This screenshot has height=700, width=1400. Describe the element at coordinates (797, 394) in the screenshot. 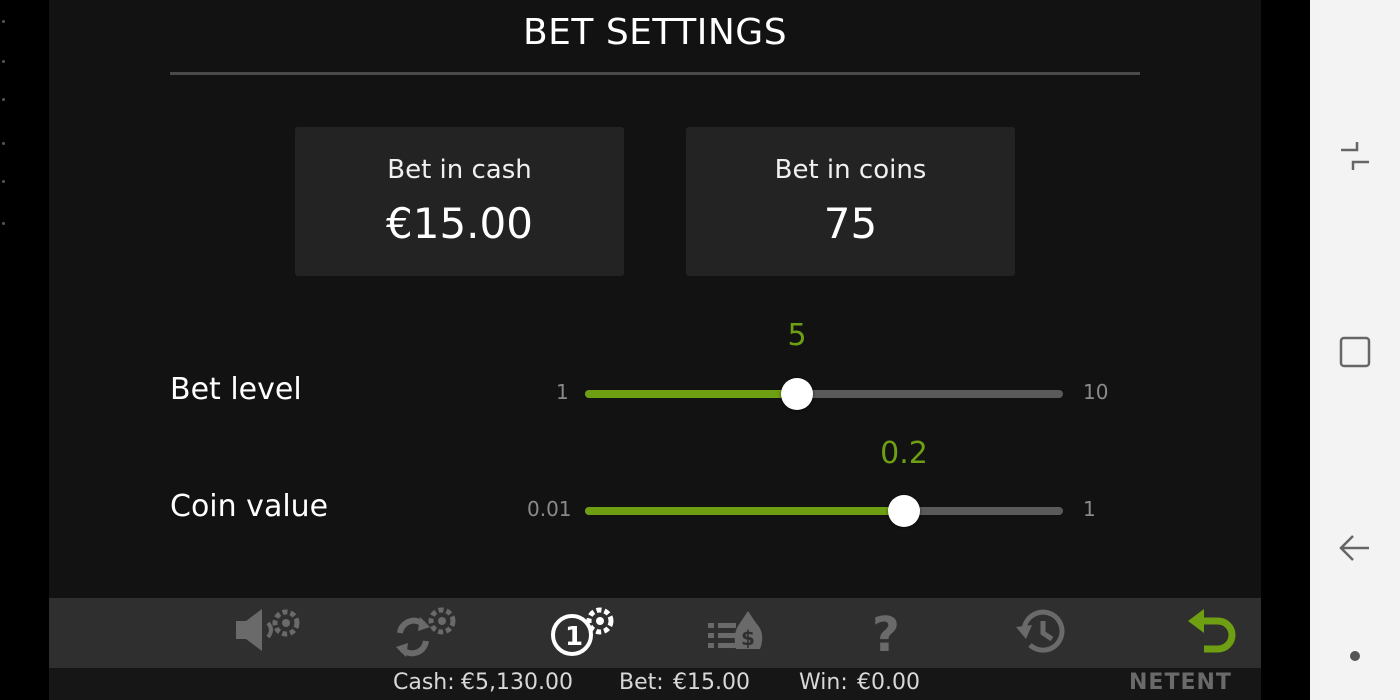

I see `bet-level-slider-thumb` at that location.